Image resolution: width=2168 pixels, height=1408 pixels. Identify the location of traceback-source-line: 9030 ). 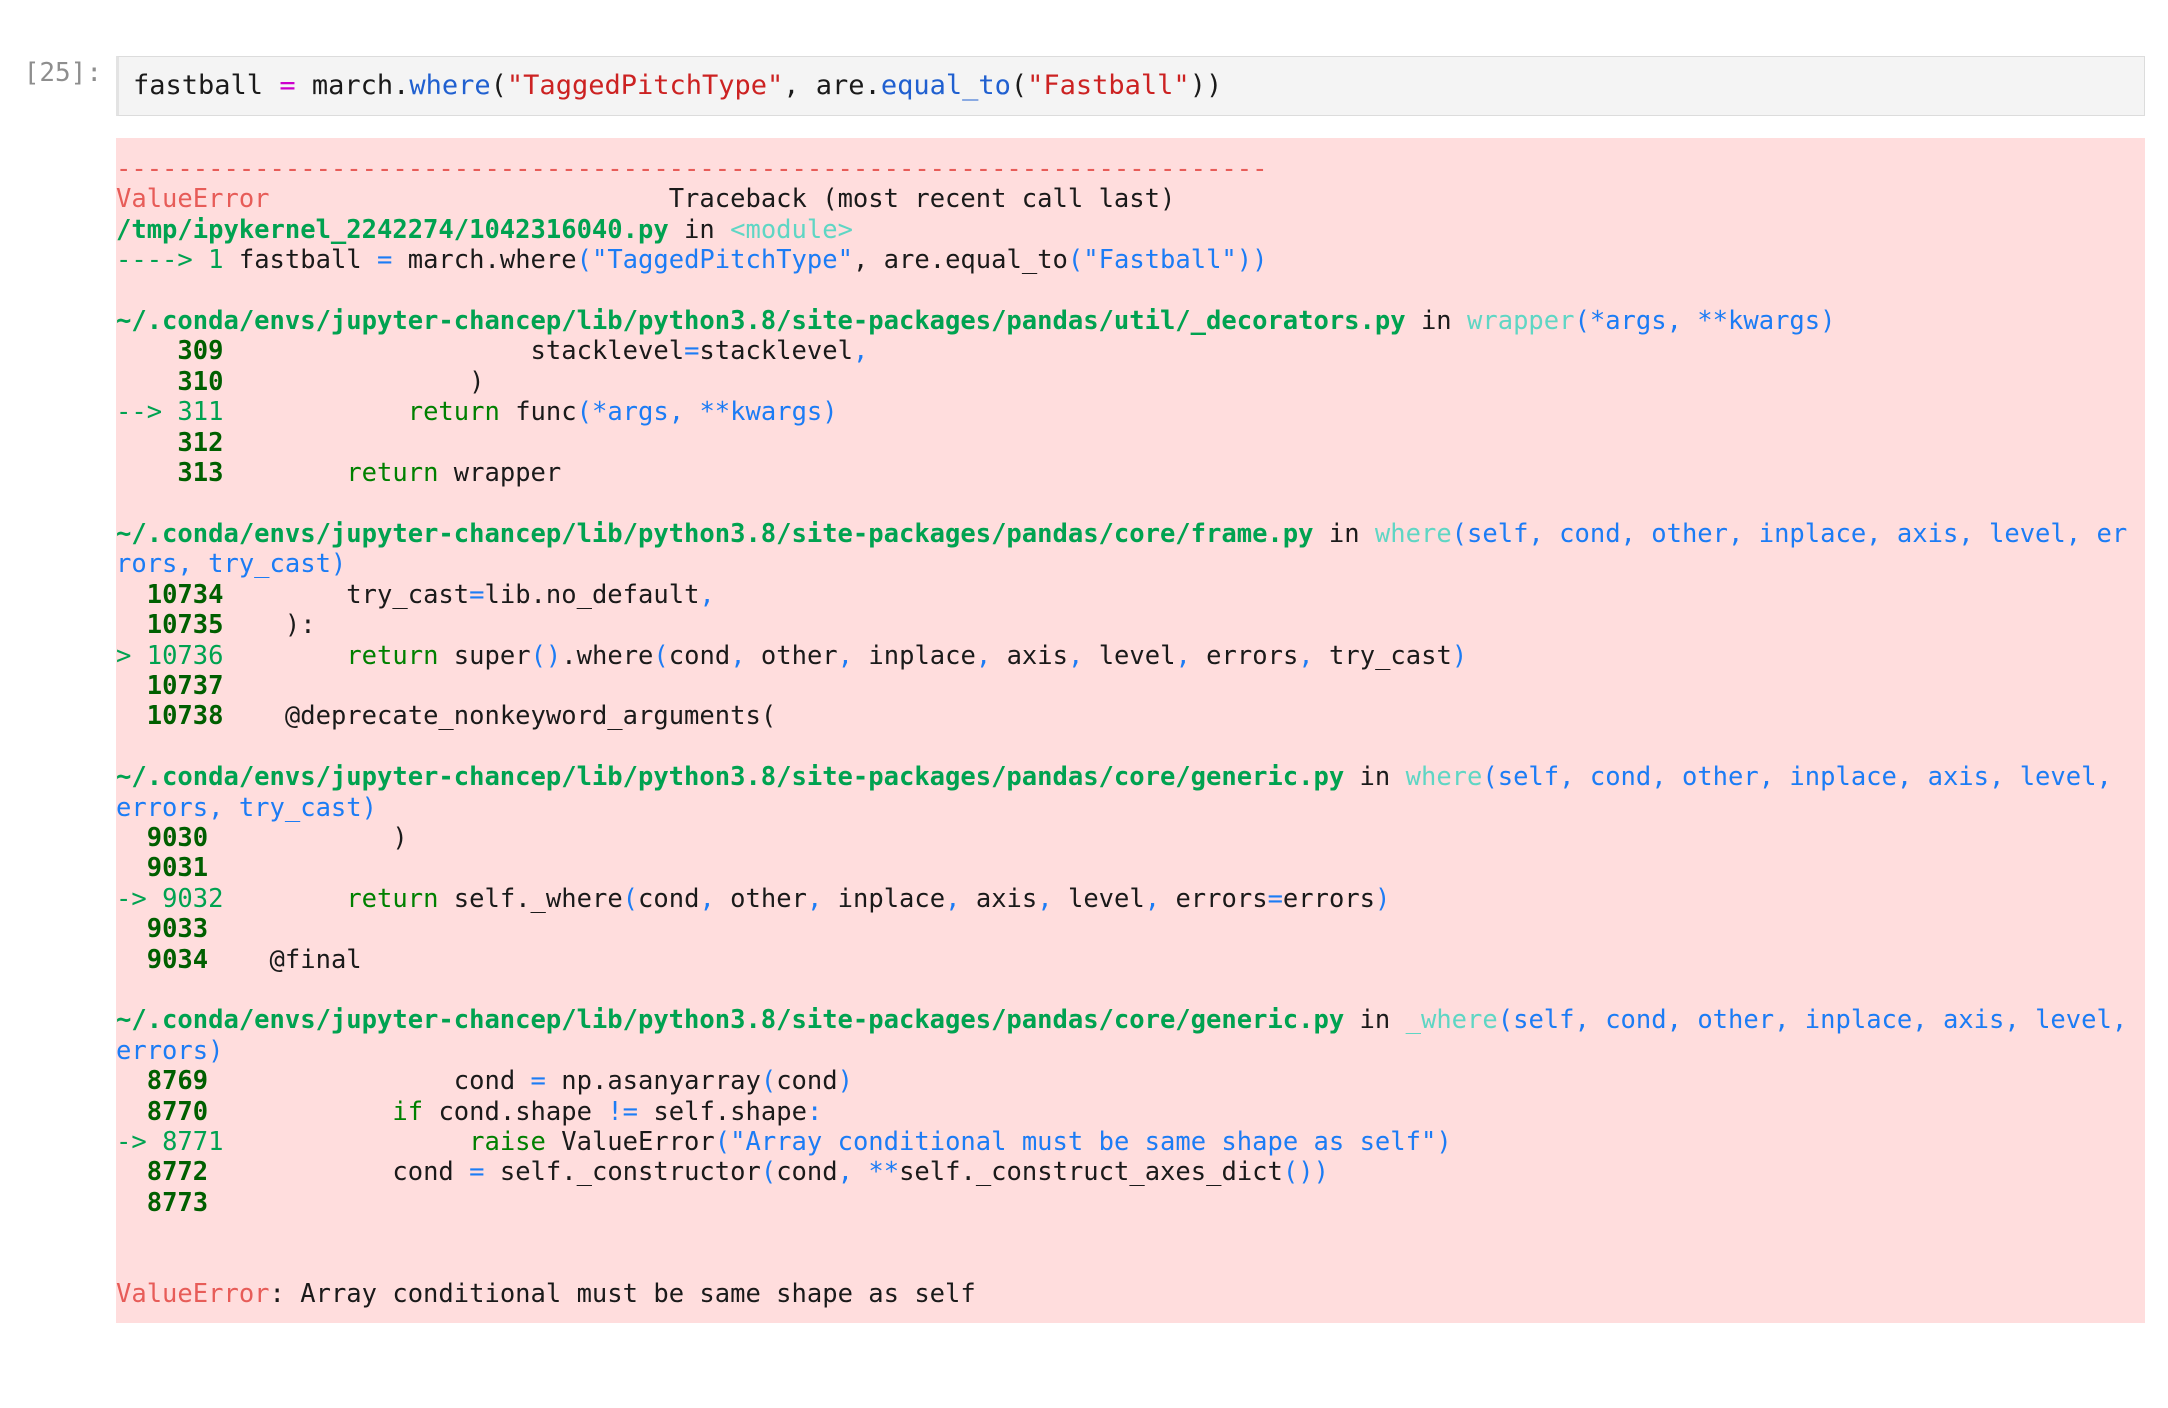
(1125, 838).